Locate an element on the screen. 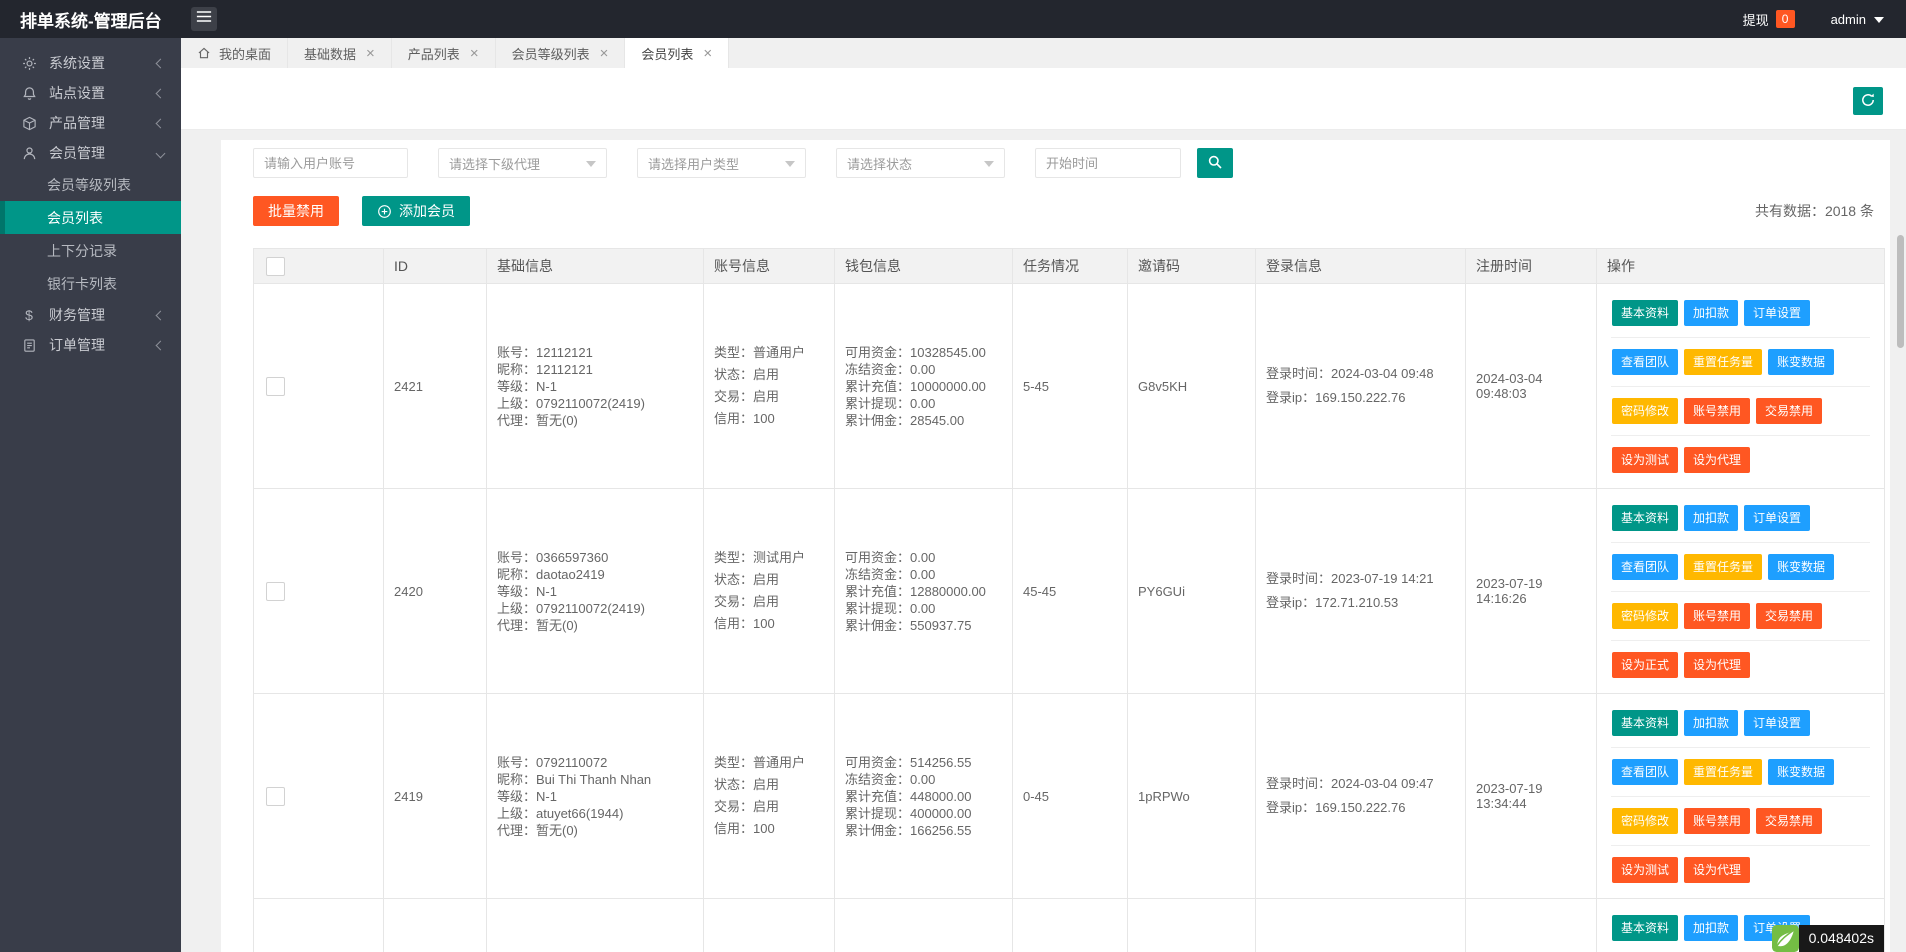 The height and width of the screenshot is (952, 1906). select-all-checkbox is located at coordinates (275, 266).